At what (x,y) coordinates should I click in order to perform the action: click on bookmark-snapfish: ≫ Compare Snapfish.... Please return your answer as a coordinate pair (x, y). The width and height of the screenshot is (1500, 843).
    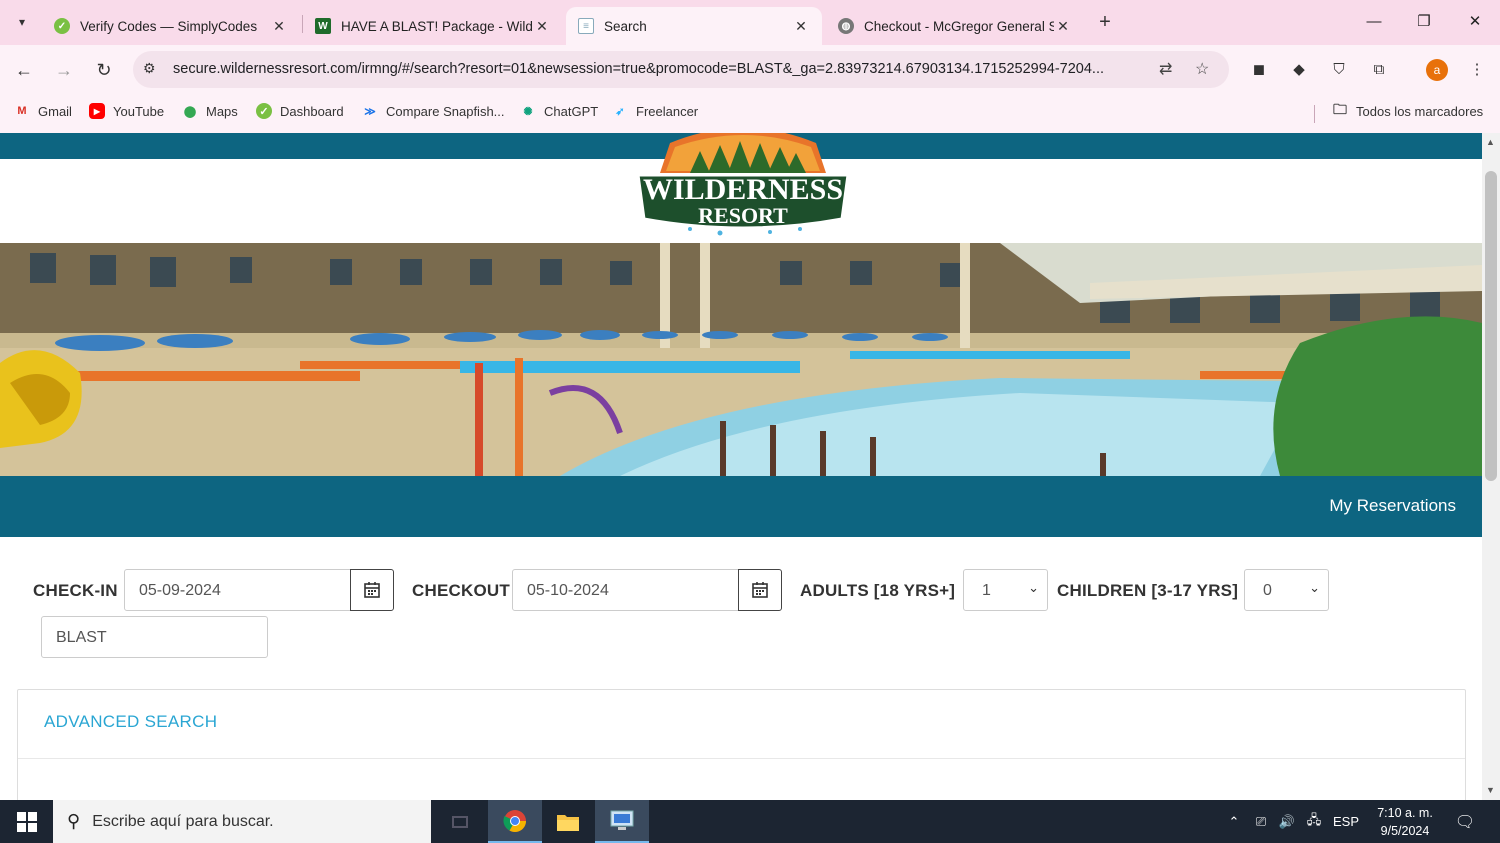
    Looking at the image, I should click on (433, 111).